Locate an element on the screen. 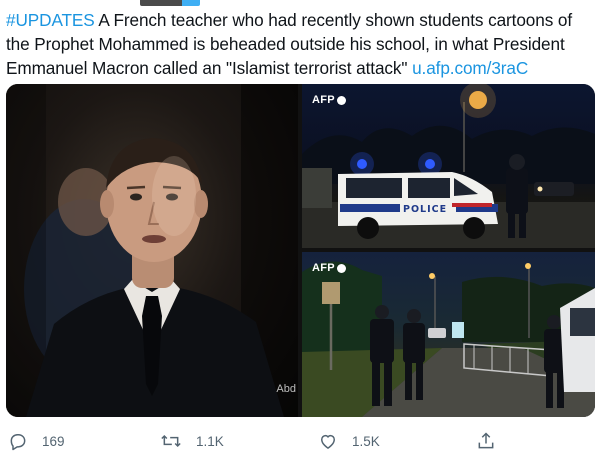 The width and height of the screenshot is (600, 455). reply-icon is located at coordinates (18, 441).